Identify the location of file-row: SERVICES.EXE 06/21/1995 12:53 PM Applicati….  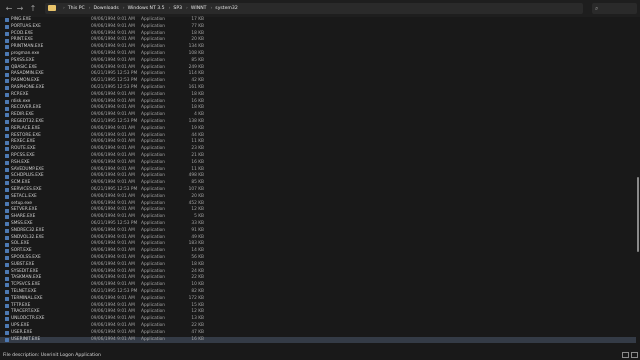
(318, 190).